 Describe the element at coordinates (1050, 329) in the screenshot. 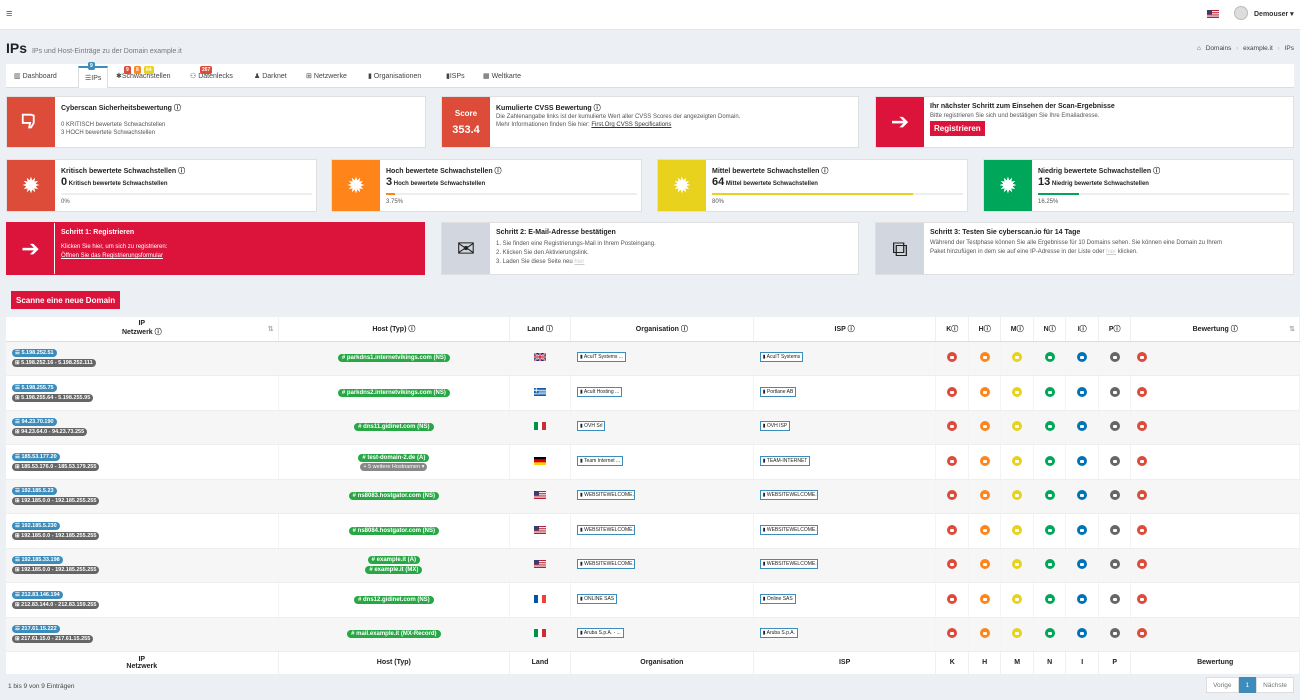

I see `col-n: Nⓘ` at that location.